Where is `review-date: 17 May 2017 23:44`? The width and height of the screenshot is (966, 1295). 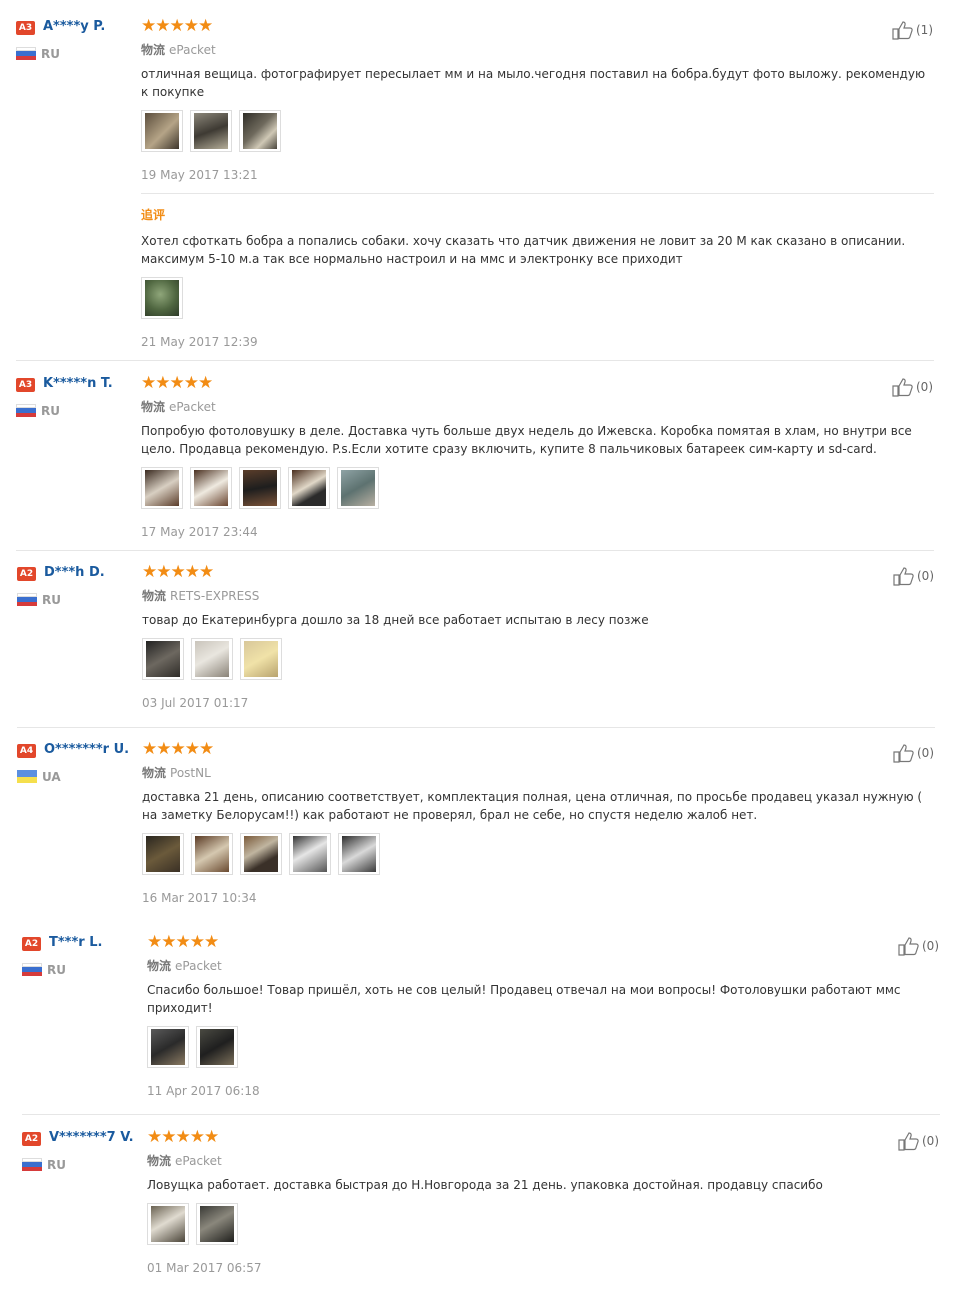 review-date: 17 May 2017 23:44 is located at coordinates (199, 532).